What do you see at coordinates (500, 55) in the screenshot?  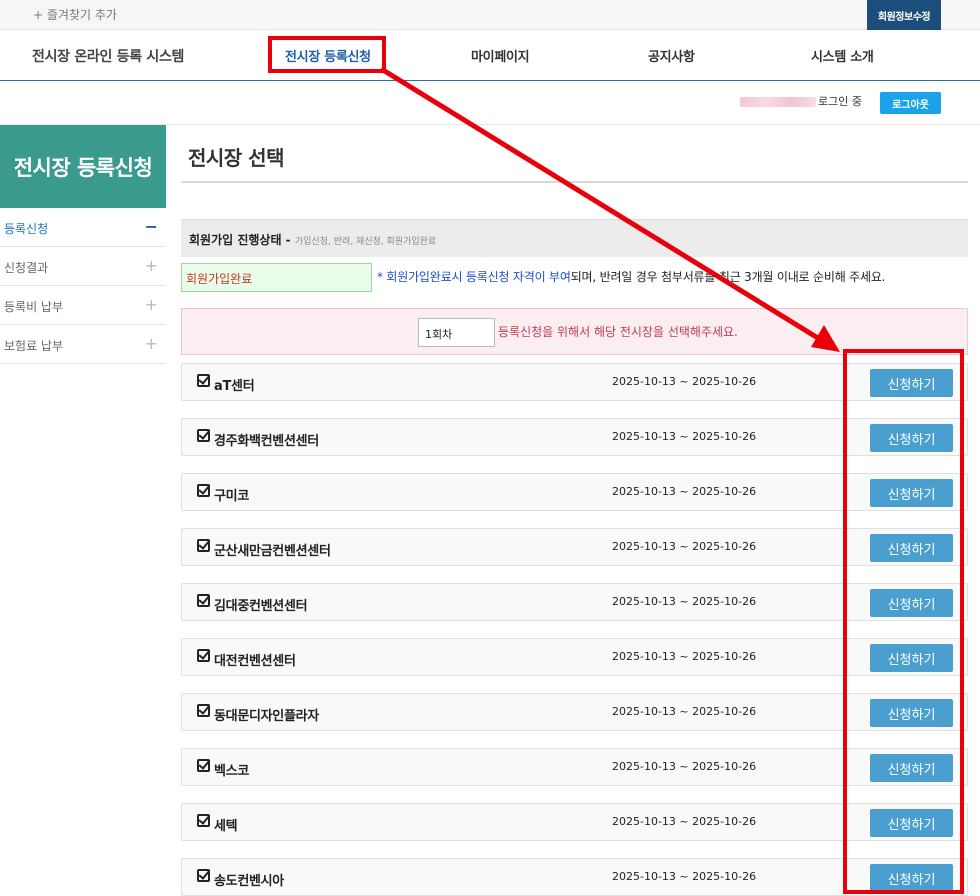 I see `nav-mypage: 마이페이지` at bounding box center [500, 55].